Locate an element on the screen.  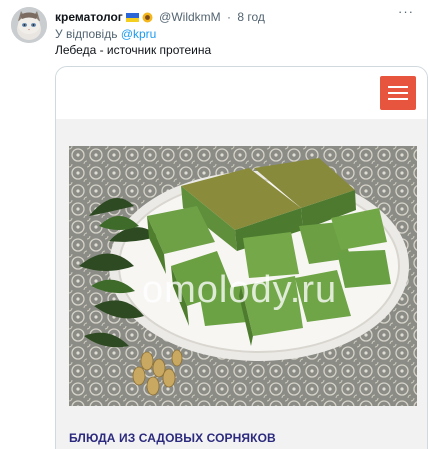
reply-context: У відповідь @kpru is located at coordinates (105, 34).